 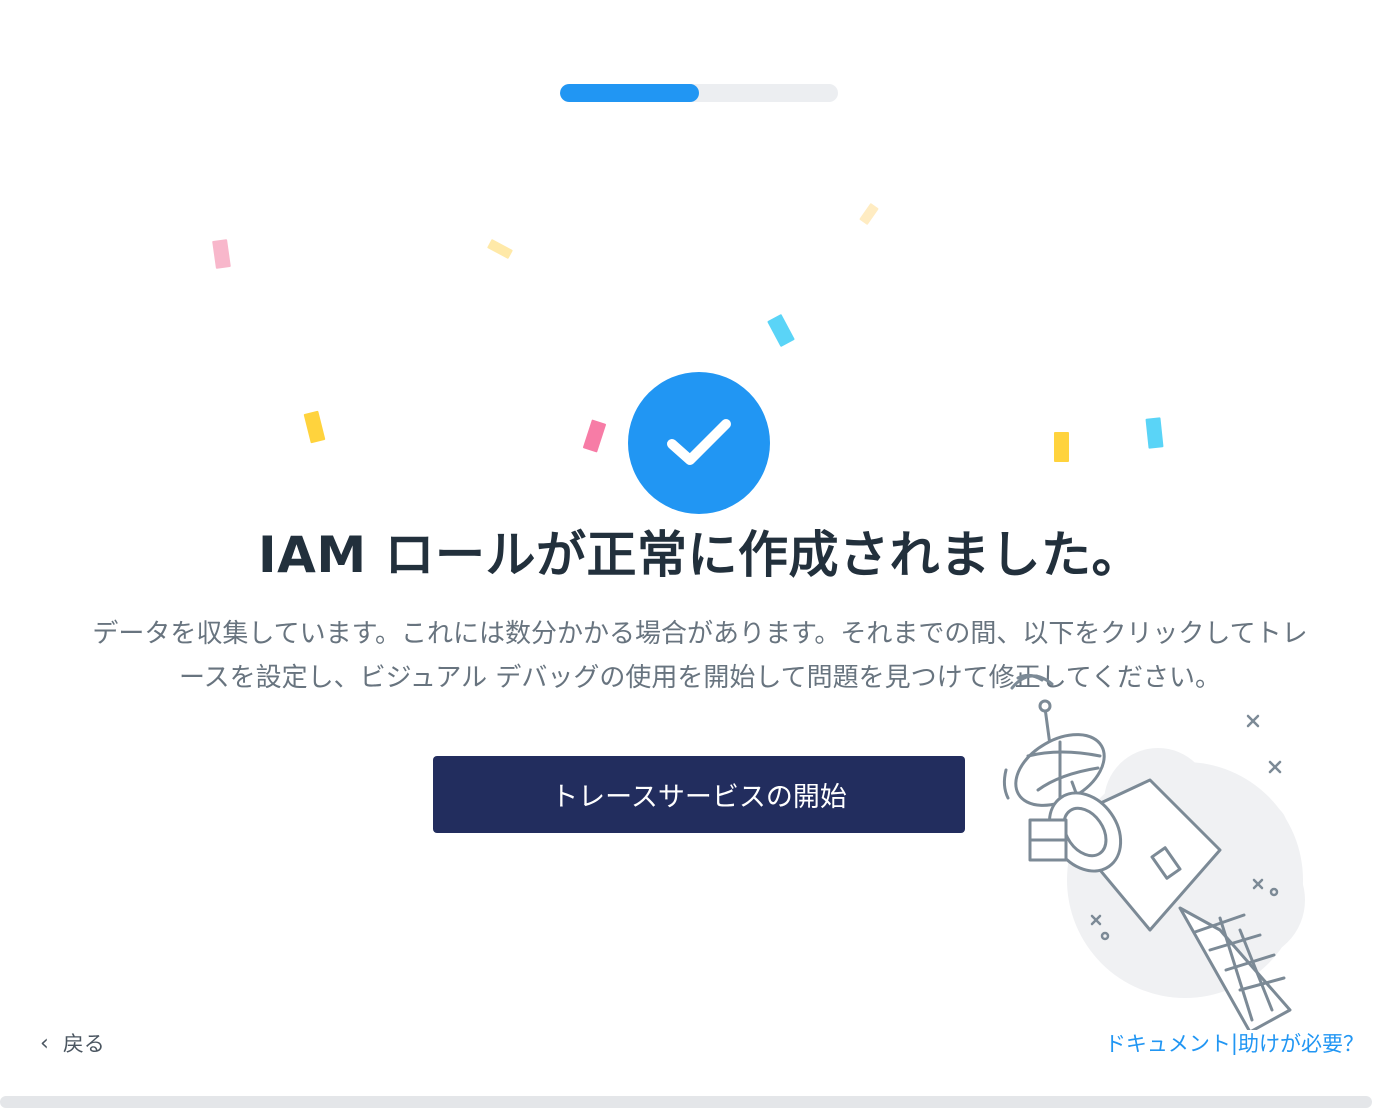 I want to click on success-badge, so click(x=699, y=443).